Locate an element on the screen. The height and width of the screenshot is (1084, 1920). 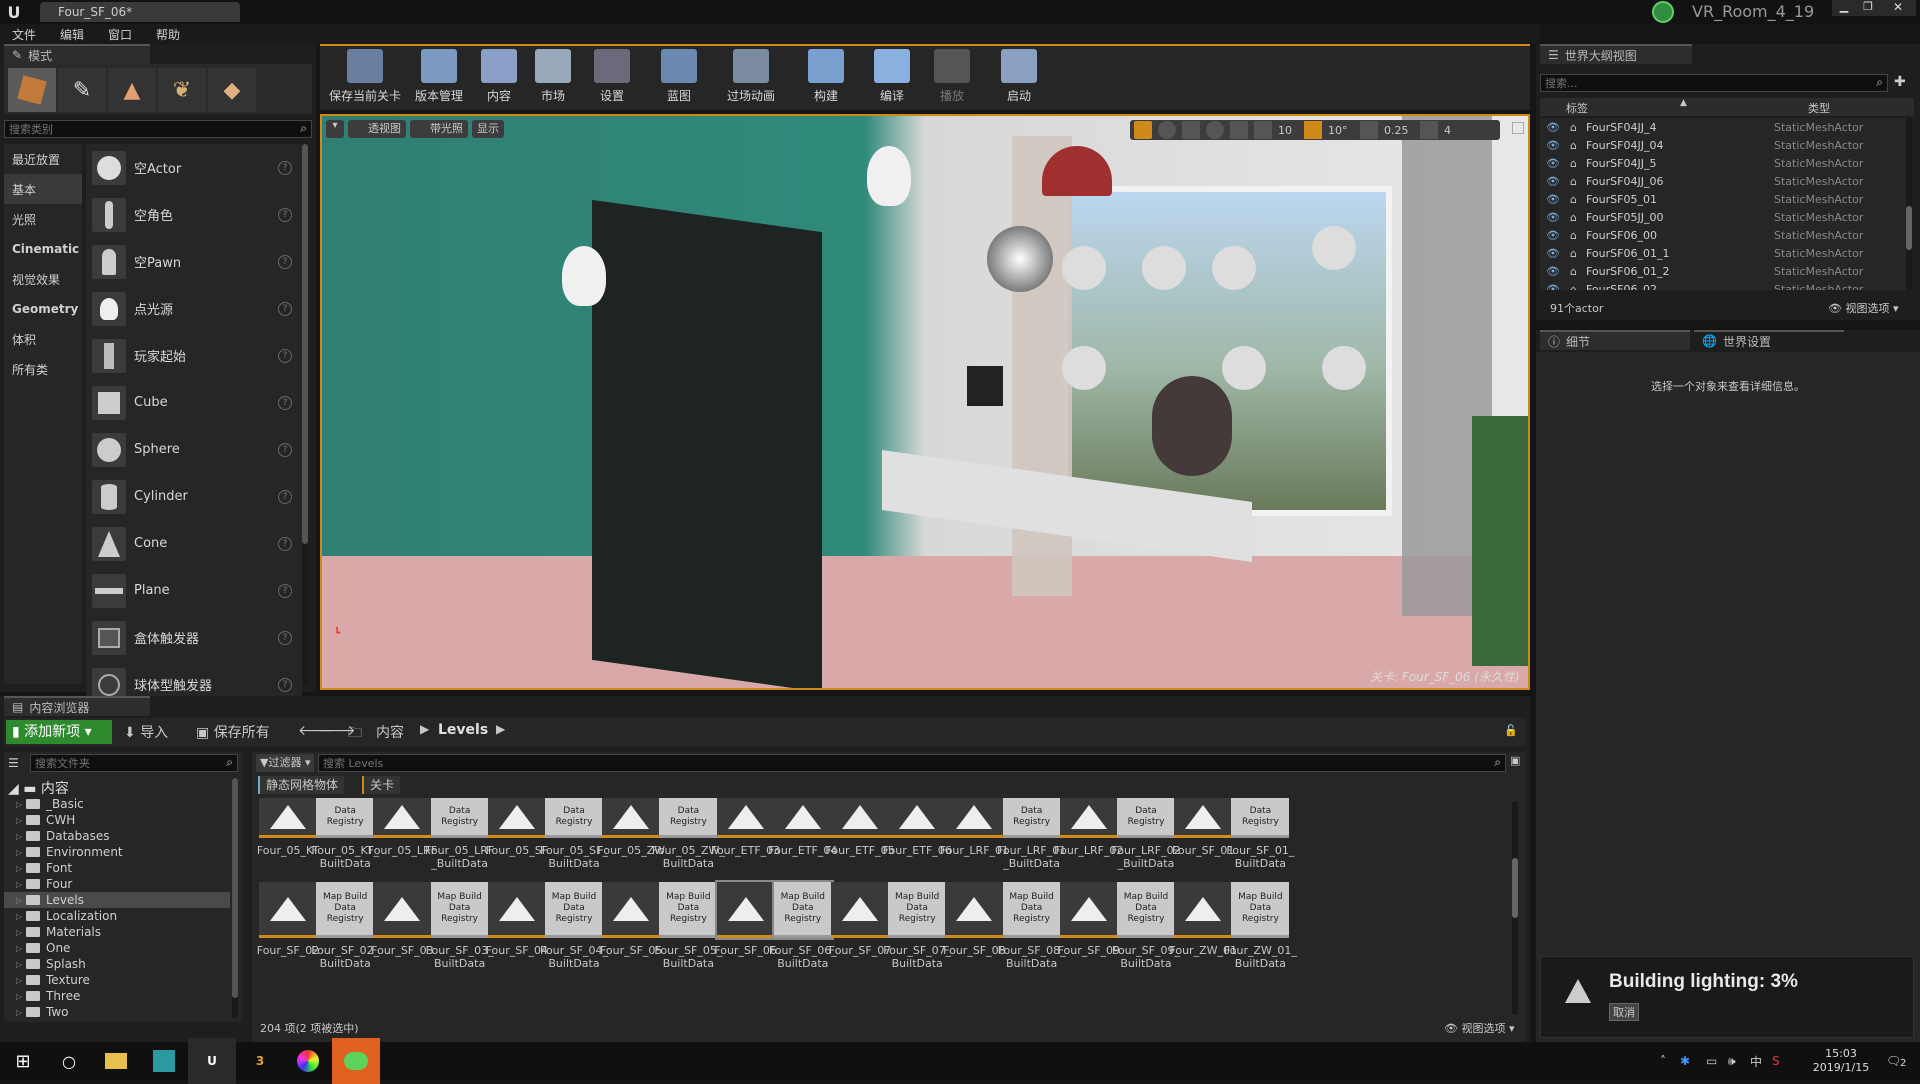
clock: 15:03 2019/1/15 is located at coordinates (1841, 1061).